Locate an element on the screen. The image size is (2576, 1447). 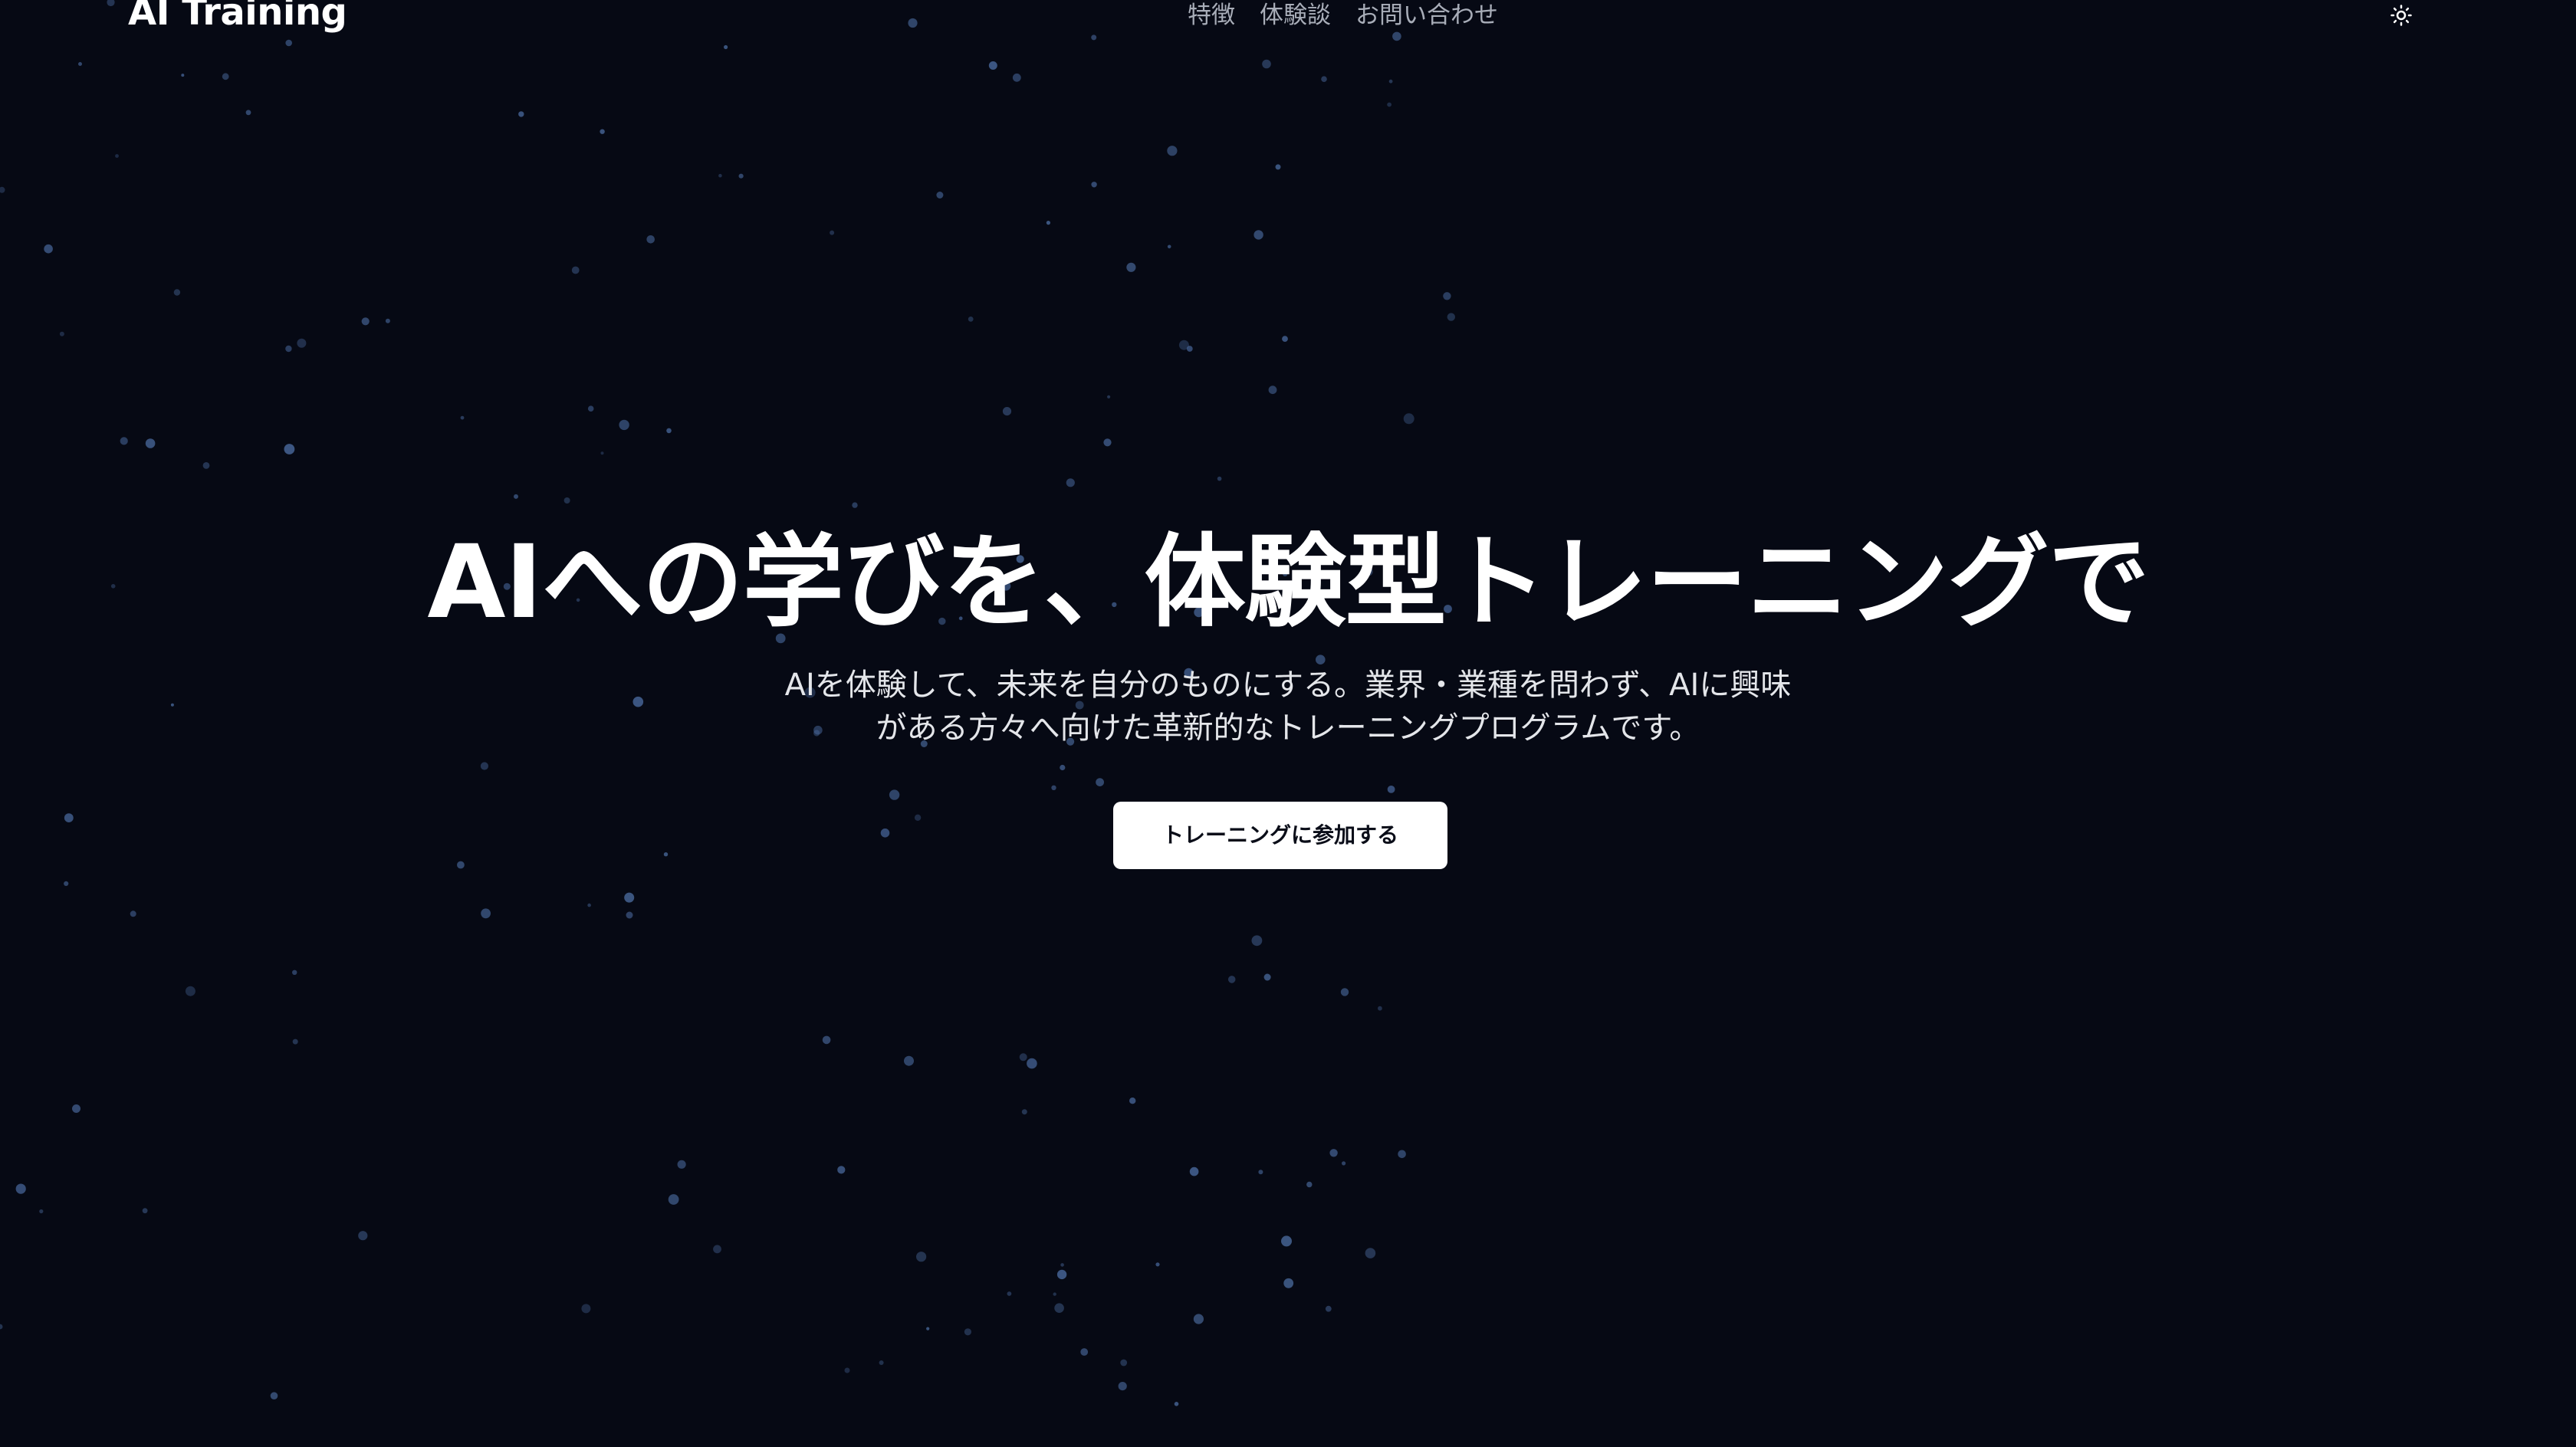
hero-title: AIへの学びを、体験型トレーニングで is located at coordinates (1288, 582).